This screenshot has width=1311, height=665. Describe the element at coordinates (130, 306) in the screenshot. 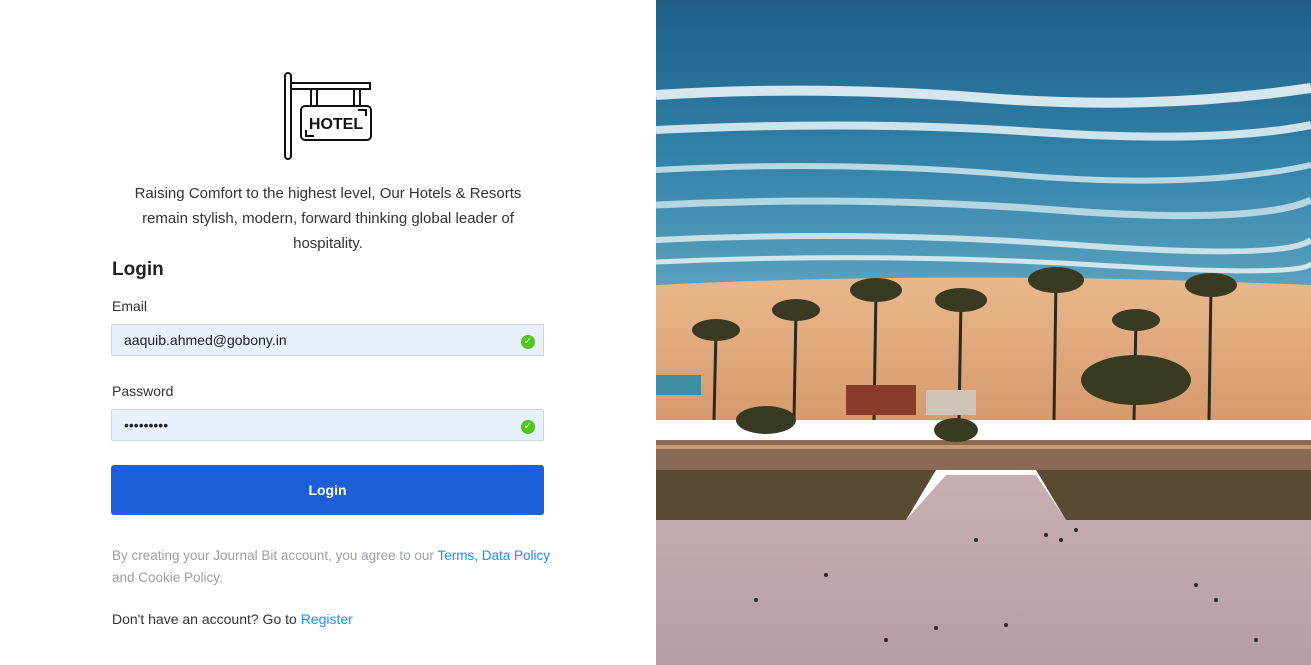

I see `email-label: Email` at that location.